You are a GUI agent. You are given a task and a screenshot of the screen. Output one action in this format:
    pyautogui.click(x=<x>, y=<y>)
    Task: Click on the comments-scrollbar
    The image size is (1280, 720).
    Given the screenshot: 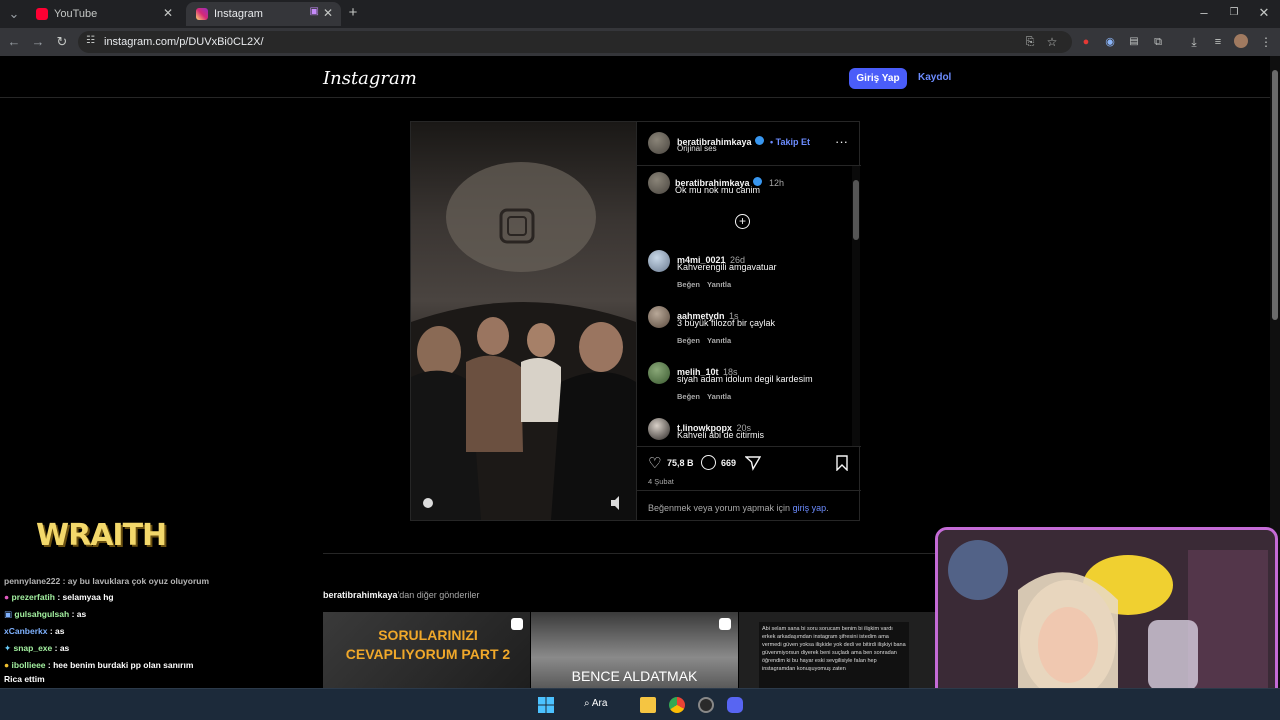 What is the action you would take?
    pyautogui.click(x=856, y=306)
    